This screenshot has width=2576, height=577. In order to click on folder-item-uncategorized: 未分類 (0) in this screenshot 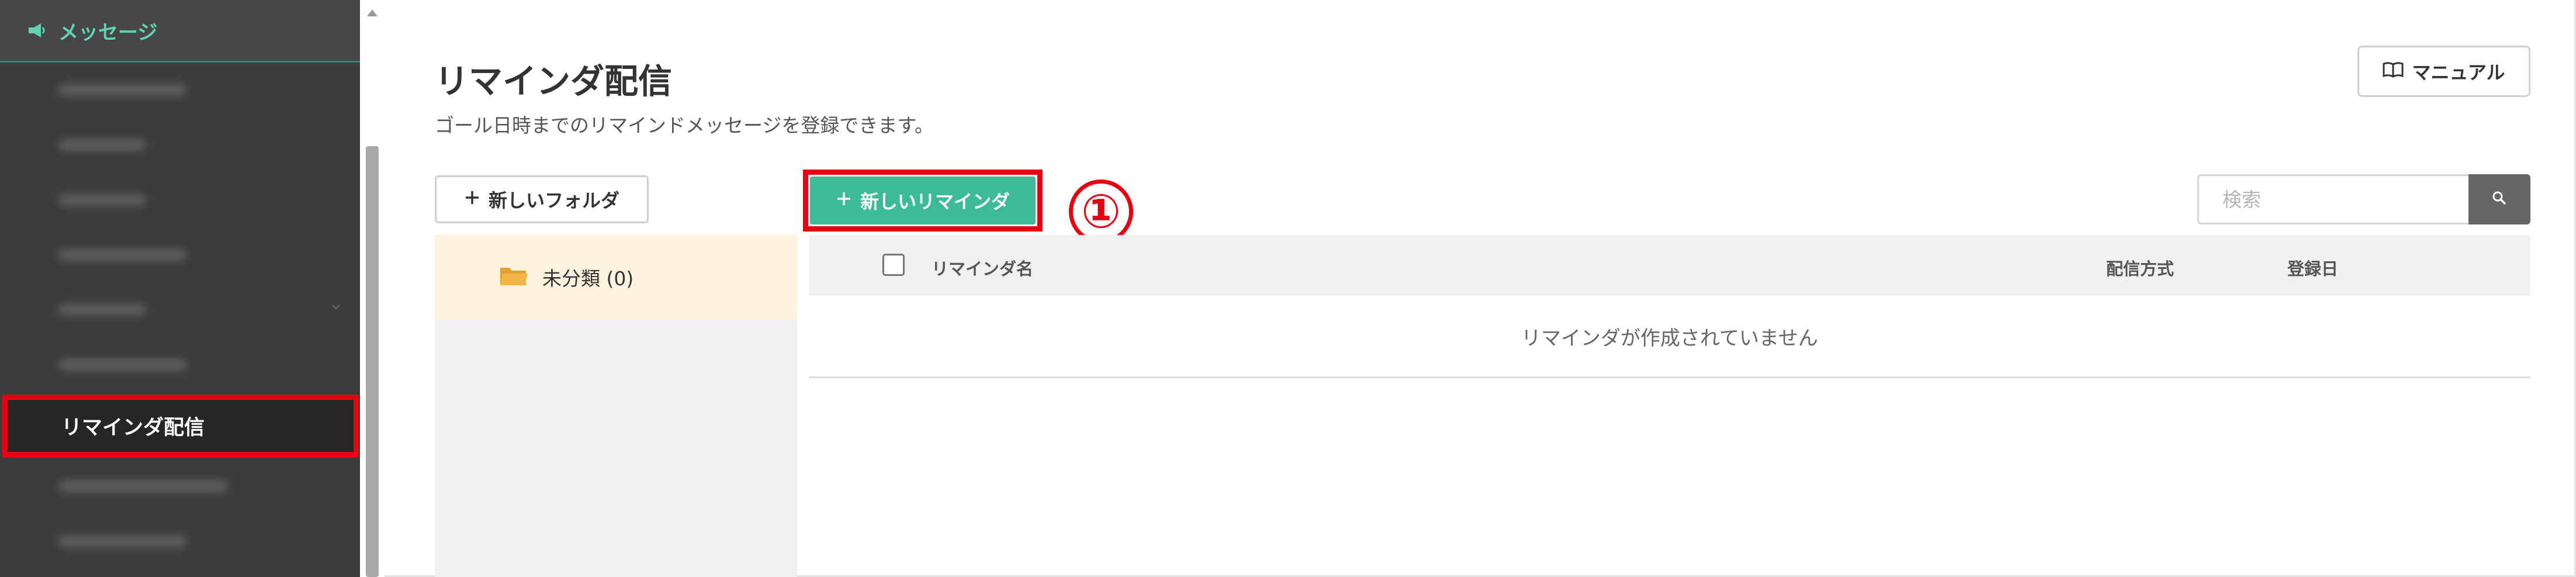, I will do `click(616, 277)`.